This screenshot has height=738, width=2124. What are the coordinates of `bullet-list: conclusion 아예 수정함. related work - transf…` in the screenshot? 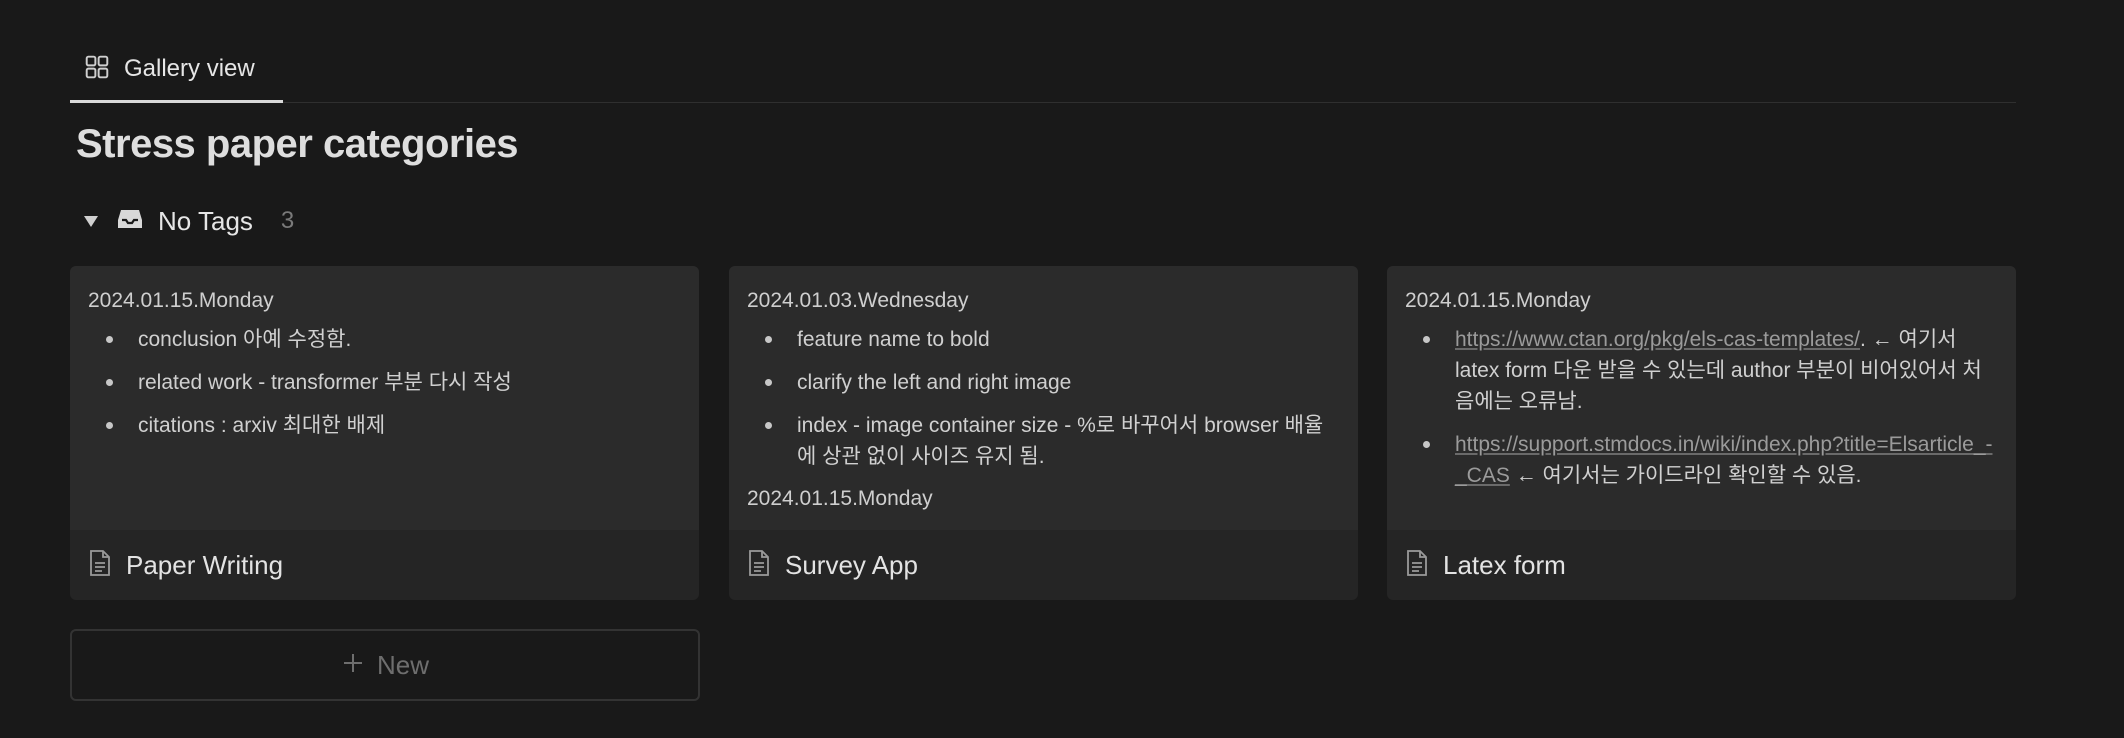 It's located at (384, 382).